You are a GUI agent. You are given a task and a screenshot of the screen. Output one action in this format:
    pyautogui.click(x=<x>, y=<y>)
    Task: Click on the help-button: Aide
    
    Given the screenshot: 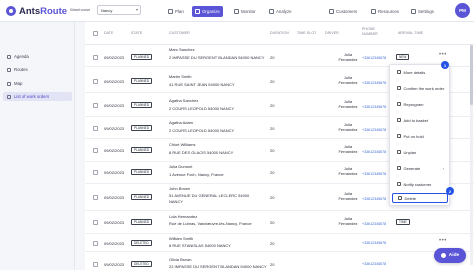 What is the action you would take?
    pyautogui.click(x=450, y=255)
    